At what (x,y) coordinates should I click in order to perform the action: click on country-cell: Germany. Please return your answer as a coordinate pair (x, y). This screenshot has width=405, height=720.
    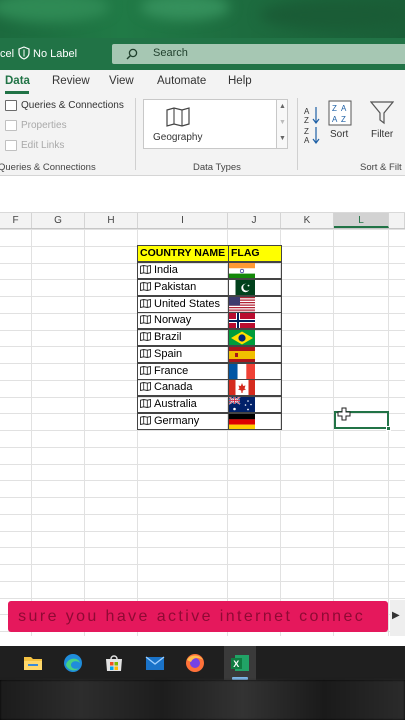
    Looking at the image, I should click on (183, 421).